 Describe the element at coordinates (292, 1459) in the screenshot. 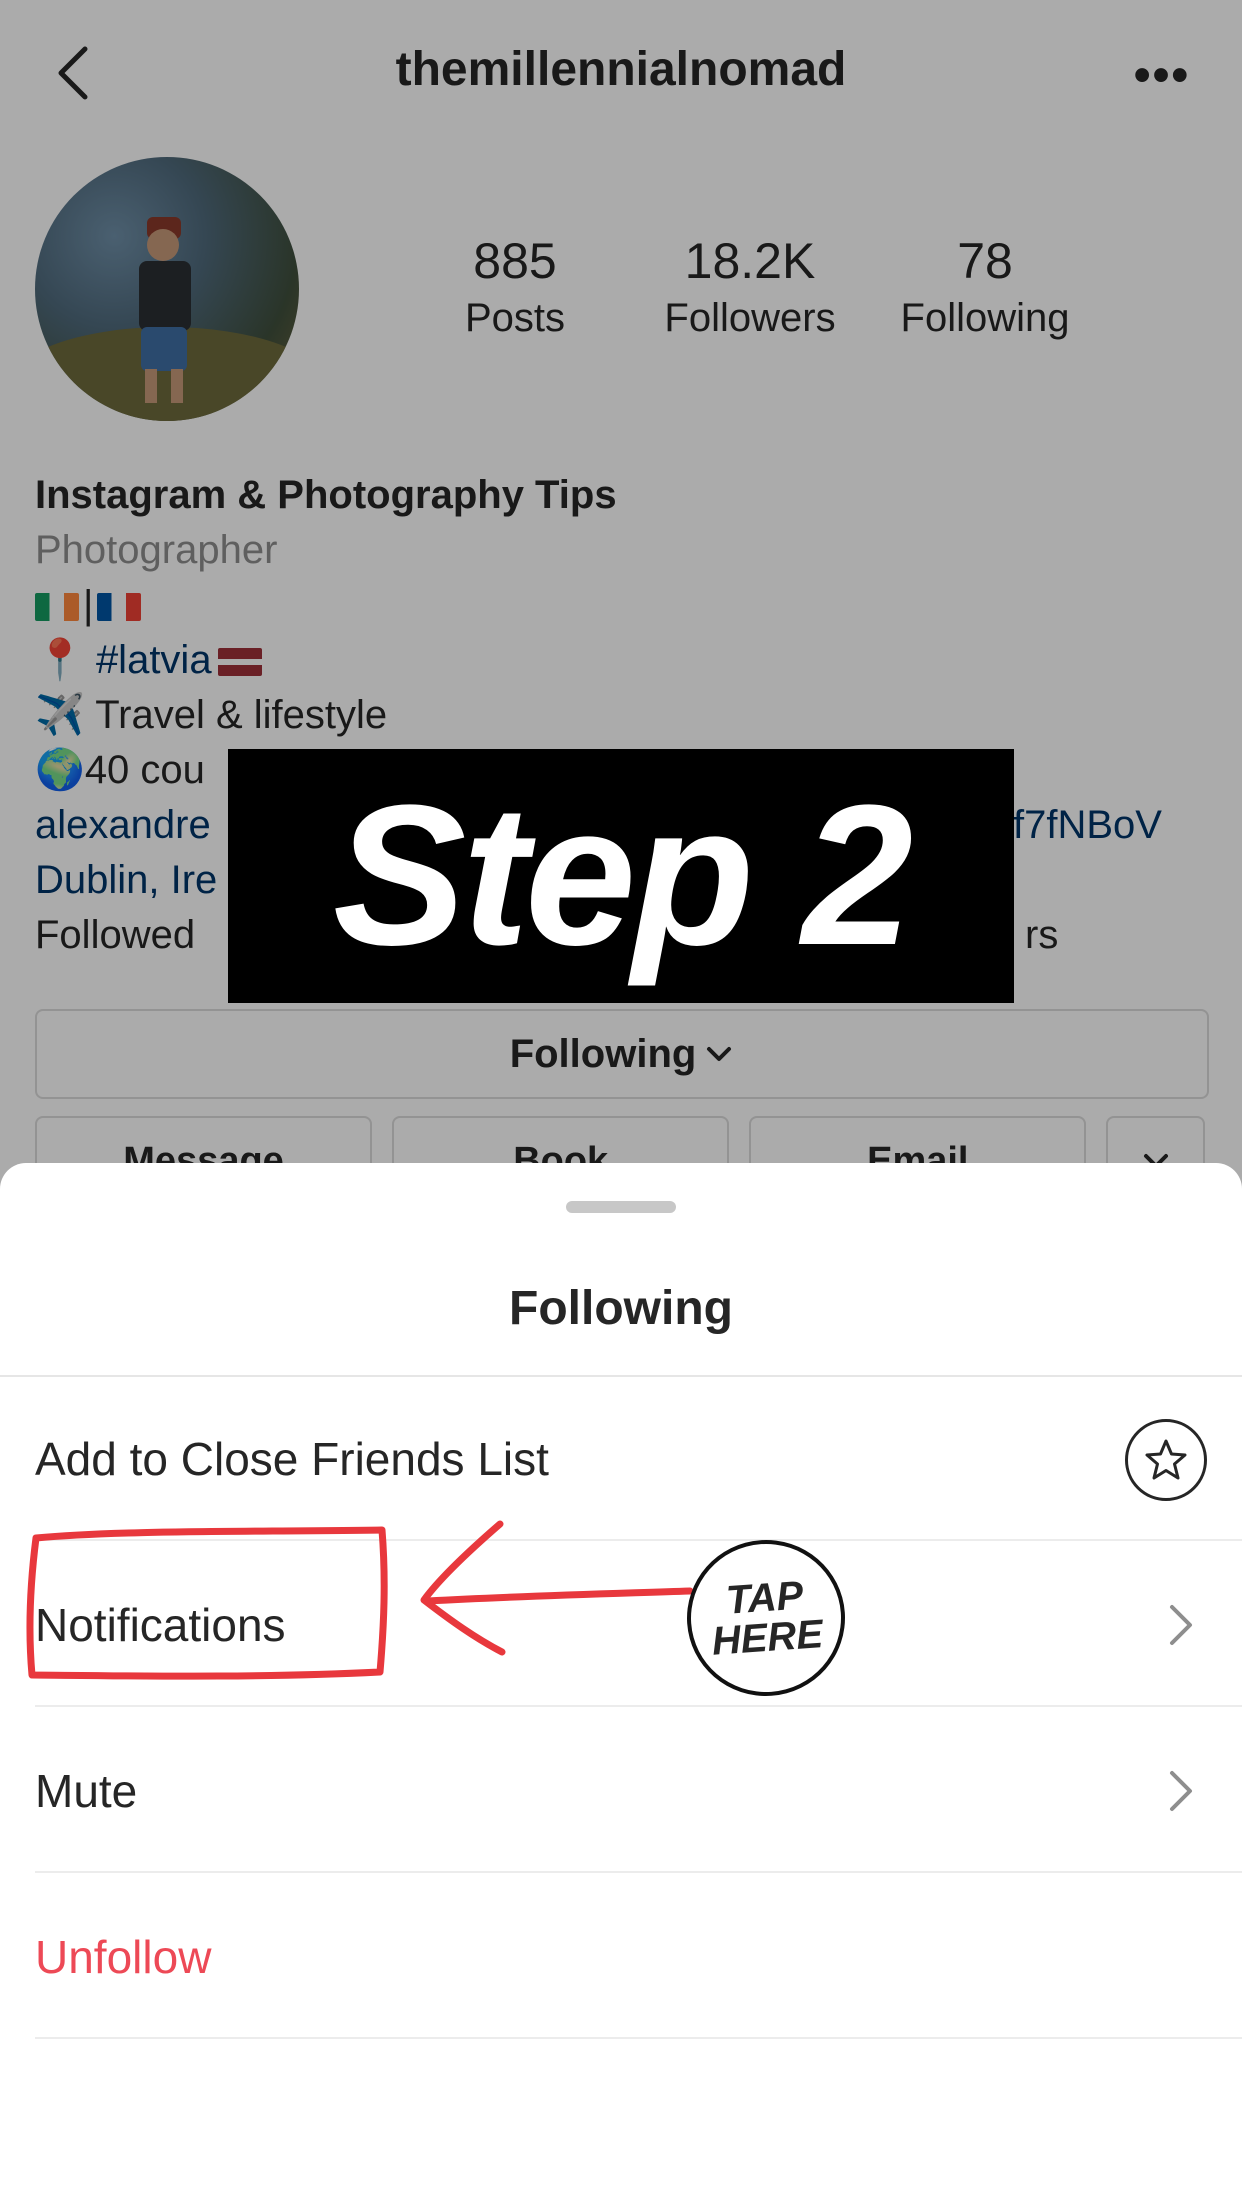

I see `option-label: Add to Close Friends List` at that location.